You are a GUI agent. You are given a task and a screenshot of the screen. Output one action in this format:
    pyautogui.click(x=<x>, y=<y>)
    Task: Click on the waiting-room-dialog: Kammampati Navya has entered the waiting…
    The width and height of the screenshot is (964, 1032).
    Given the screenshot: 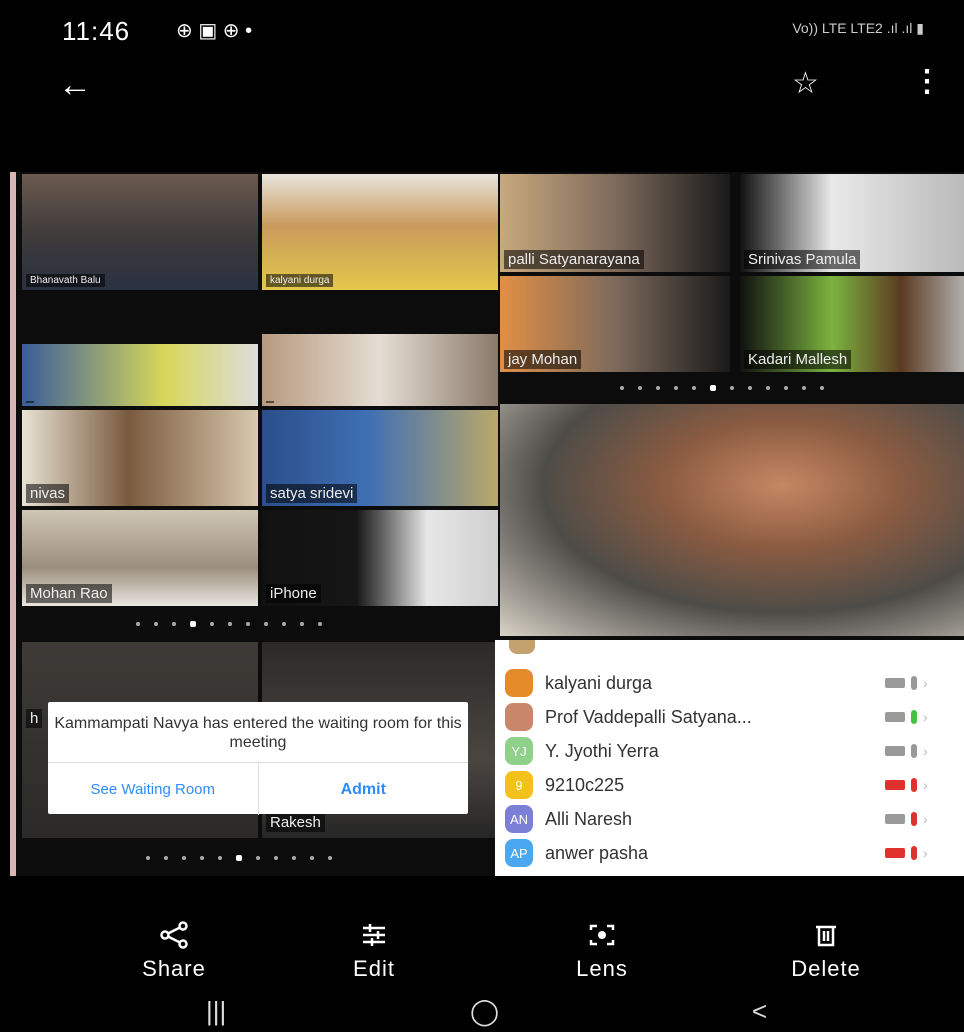 What is the action you would take?
    pyautogui.click(x=258, y=758)
    